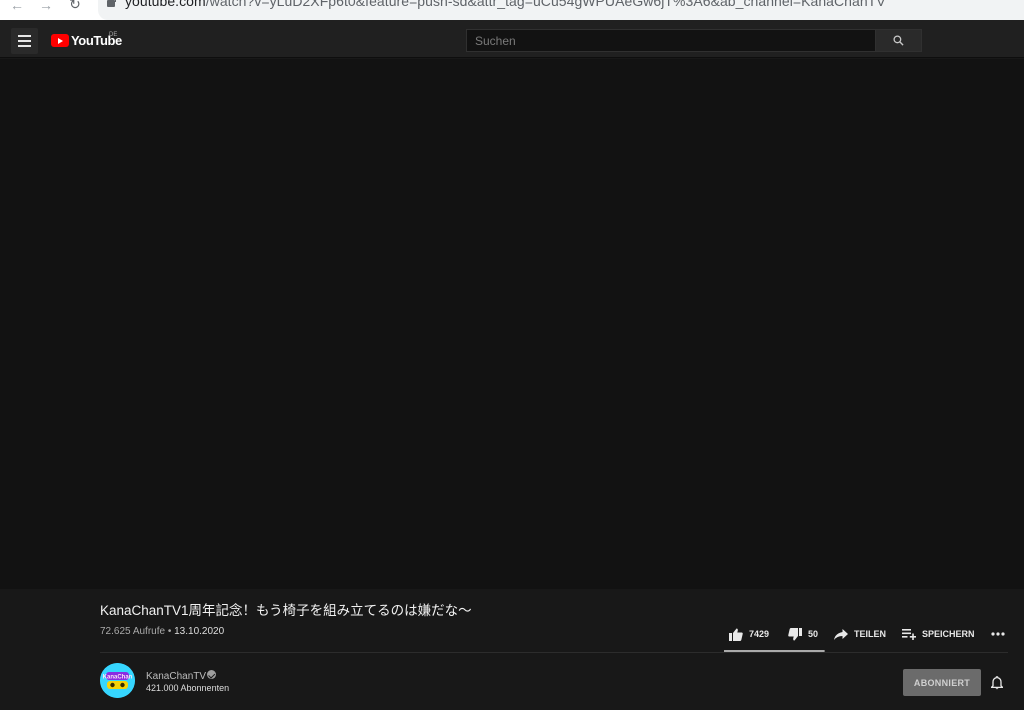 The height and width of the screenshot is (710, 1024). What do you see at coordinates (133, 631) in the screenshot?
I see `view-count: 72.625 Aufrufe` at bounding box center [133, 631].